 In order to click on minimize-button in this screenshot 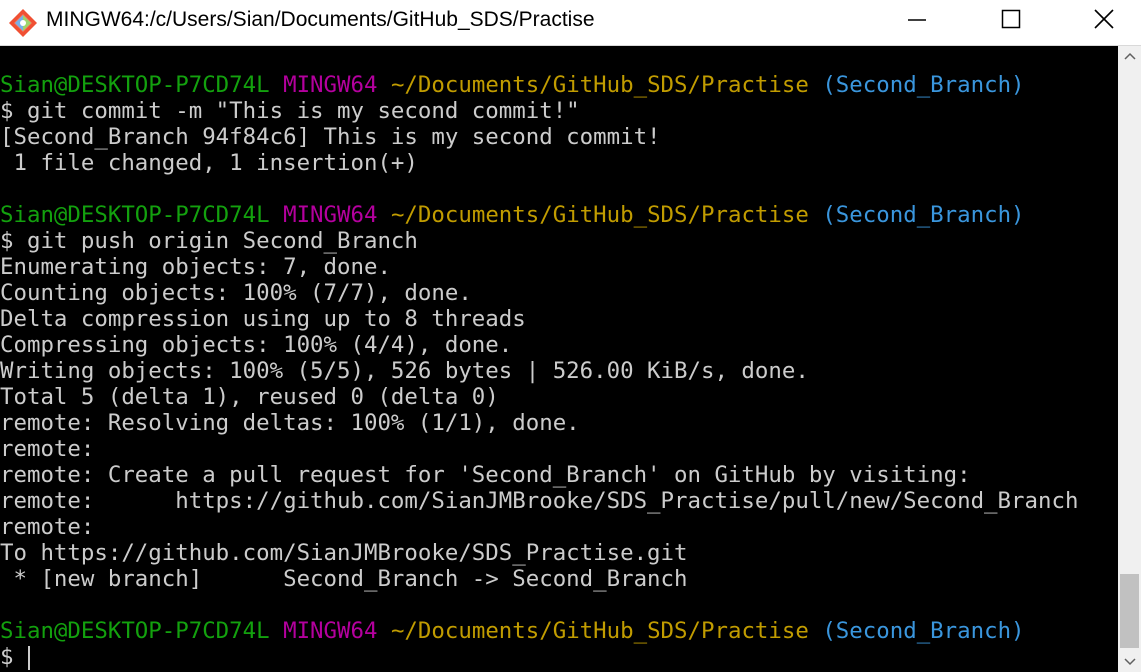, I will do `click(917, 19)`.